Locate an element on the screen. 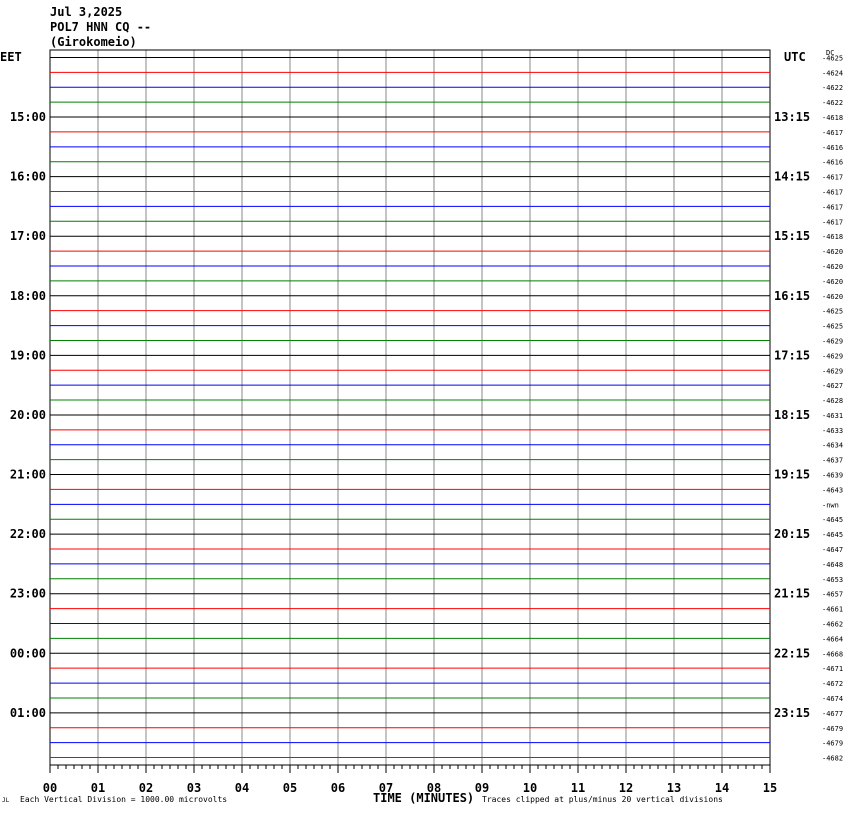 The image size is (850, 814). x-axis-title: TIME (MINUTES) is located at coordinates (424, 798).